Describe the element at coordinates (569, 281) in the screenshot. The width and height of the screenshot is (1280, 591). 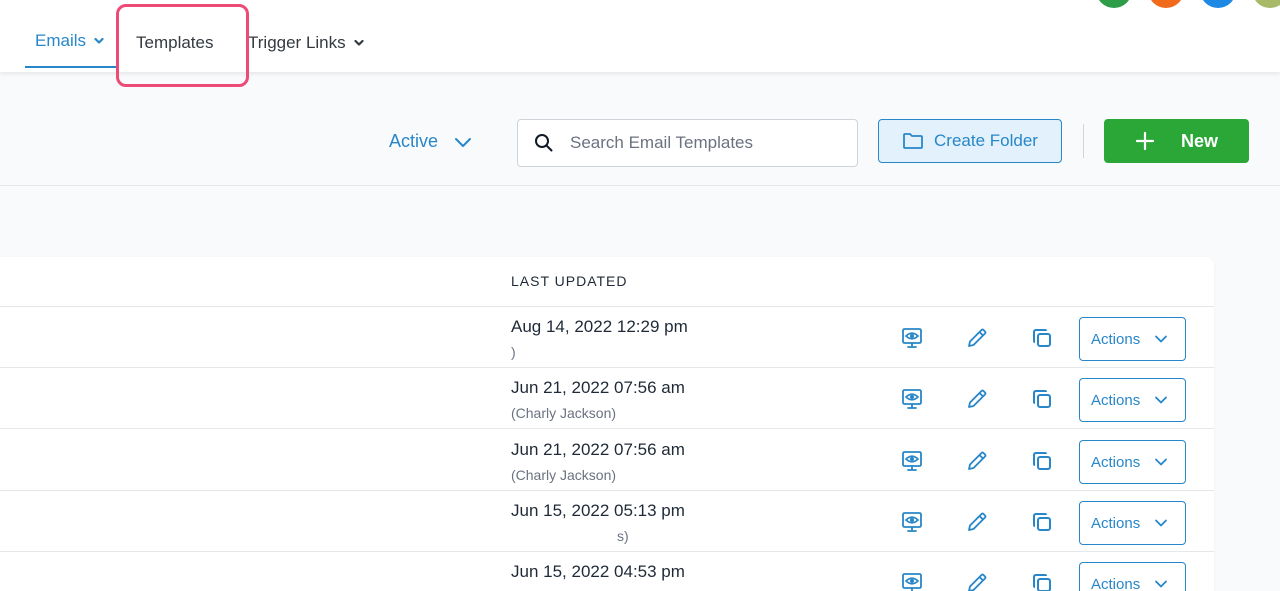
I see `column-header-last-updated: LAST UPDATED` at that location.